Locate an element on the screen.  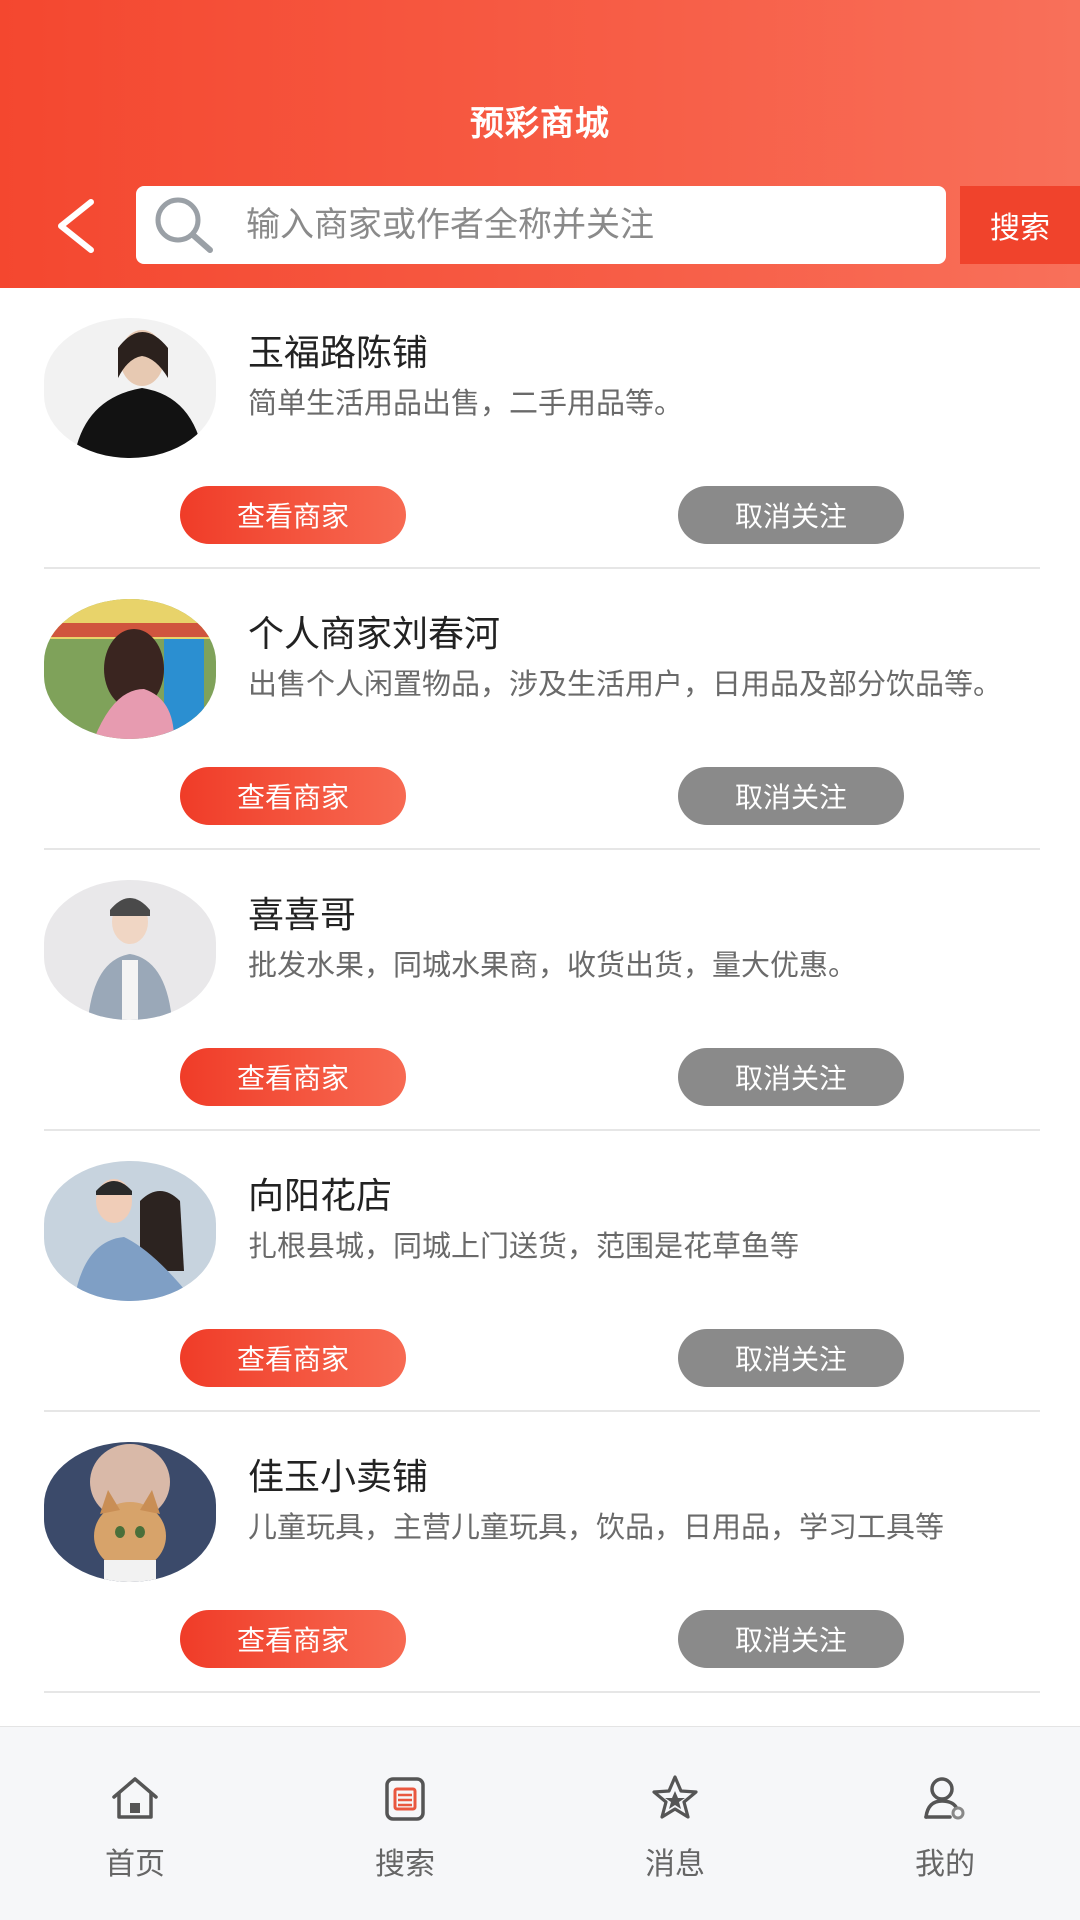
merchant-name: 佳玉小卖铺 is located at coordinates (338, 1477).